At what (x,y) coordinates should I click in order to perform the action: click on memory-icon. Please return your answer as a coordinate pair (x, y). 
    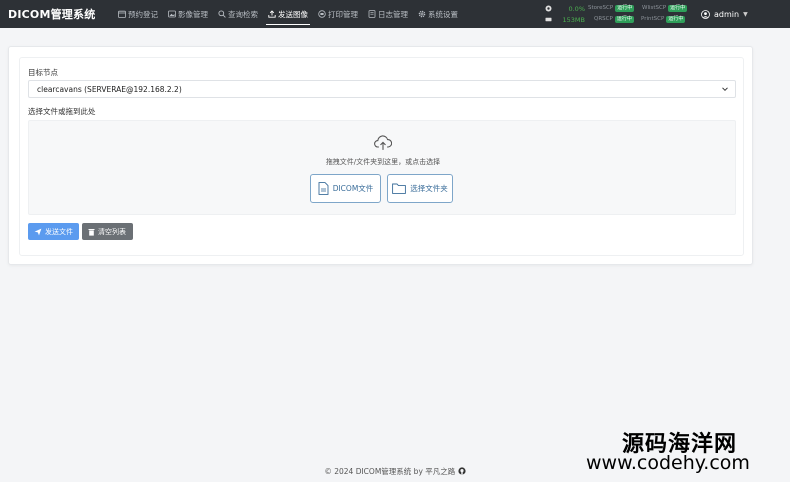
    Looking at the image, I should click on (548, 19).